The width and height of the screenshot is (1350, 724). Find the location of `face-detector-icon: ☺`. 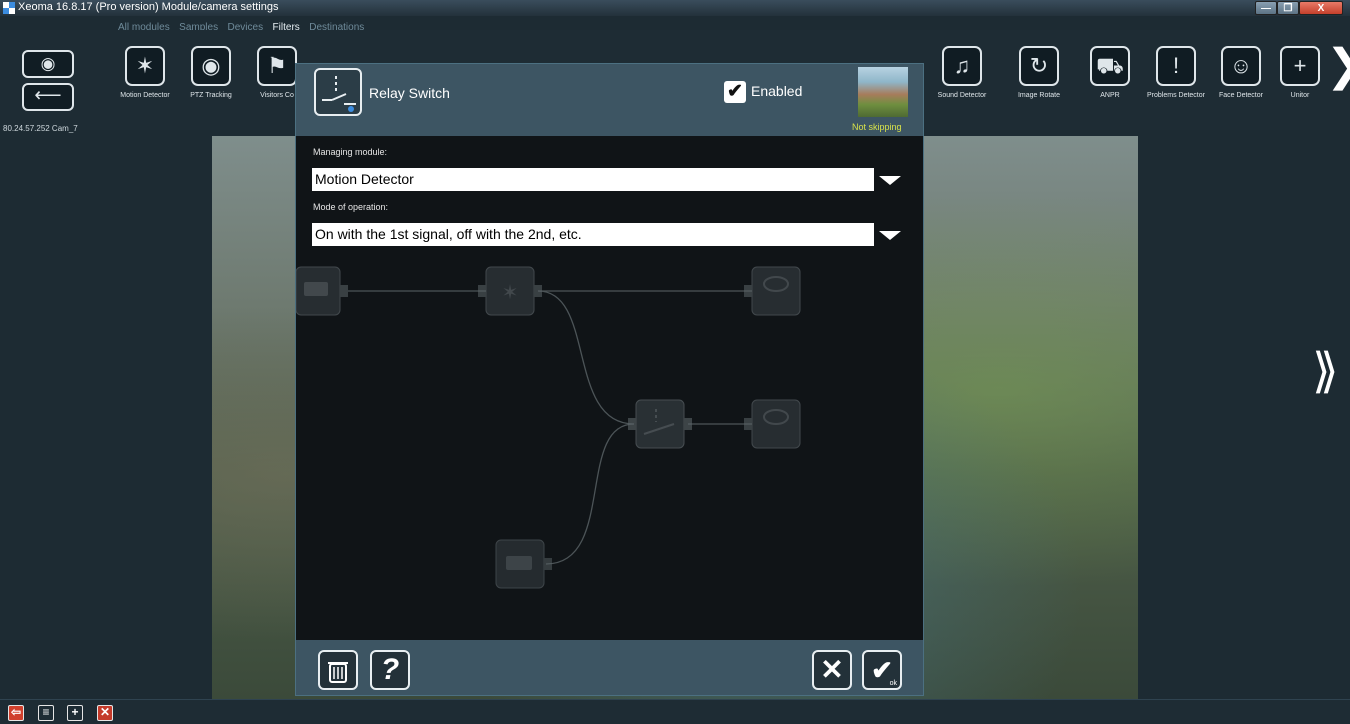

face-detector-icon: ☺ is located at coordinates (1241, 66).